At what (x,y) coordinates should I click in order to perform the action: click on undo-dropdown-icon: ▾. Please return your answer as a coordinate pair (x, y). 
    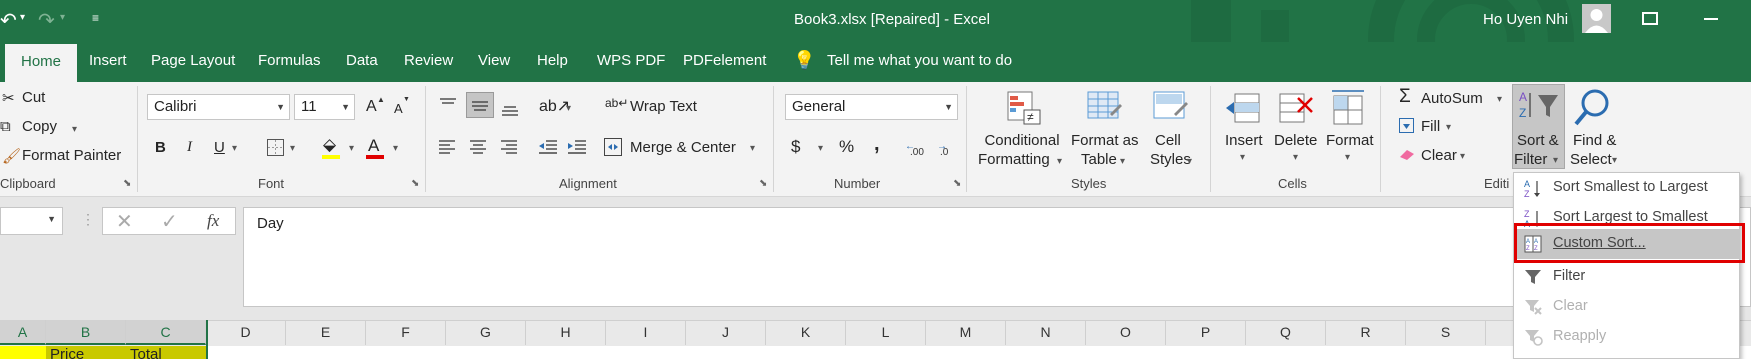
    Looking at the image, I should click on (22, 17).